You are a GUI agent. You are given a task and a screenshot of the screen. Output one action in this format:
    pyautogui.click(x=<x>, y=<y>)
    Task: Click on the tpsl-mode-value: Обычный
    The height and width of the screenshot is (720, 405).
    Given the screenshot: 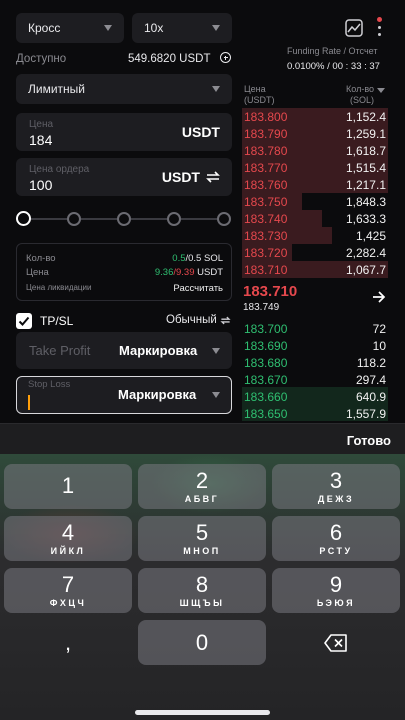 What is the action you would take?
    pyautogui.click(x=191, y=320)
    